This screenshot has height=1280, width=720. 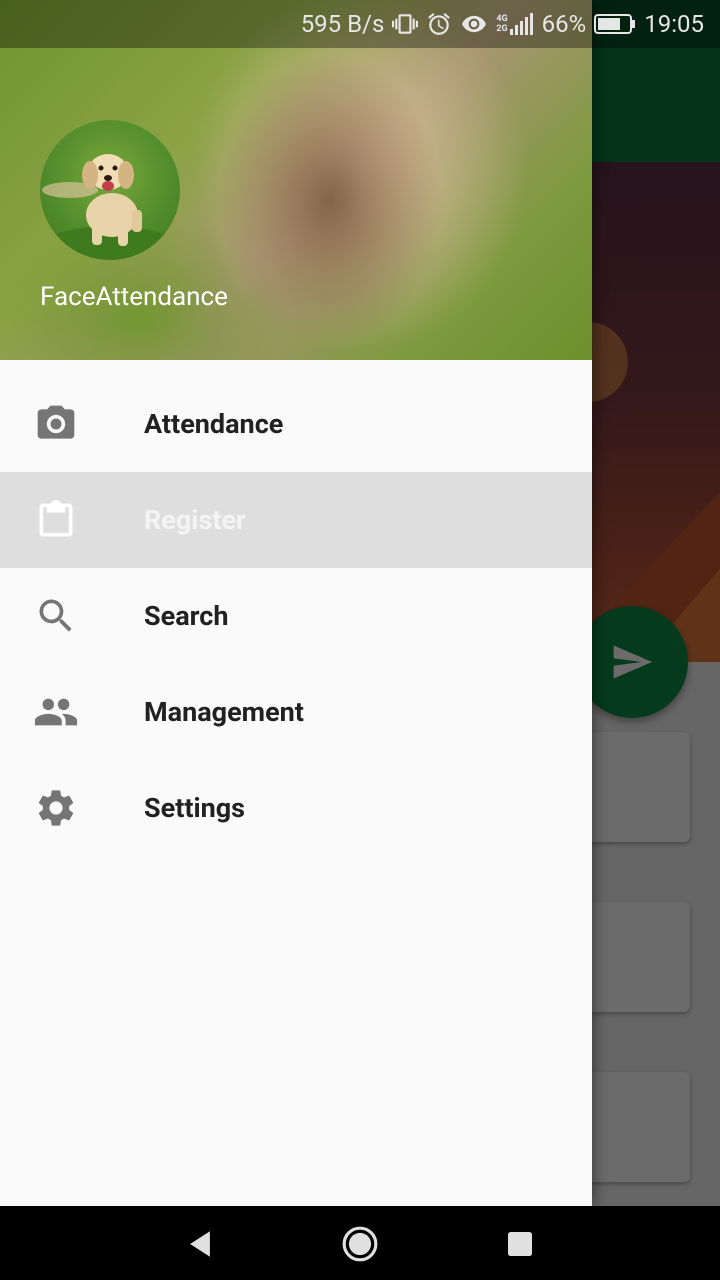 I want to click on menu-item-register: Register, so click(x=296, y=520).